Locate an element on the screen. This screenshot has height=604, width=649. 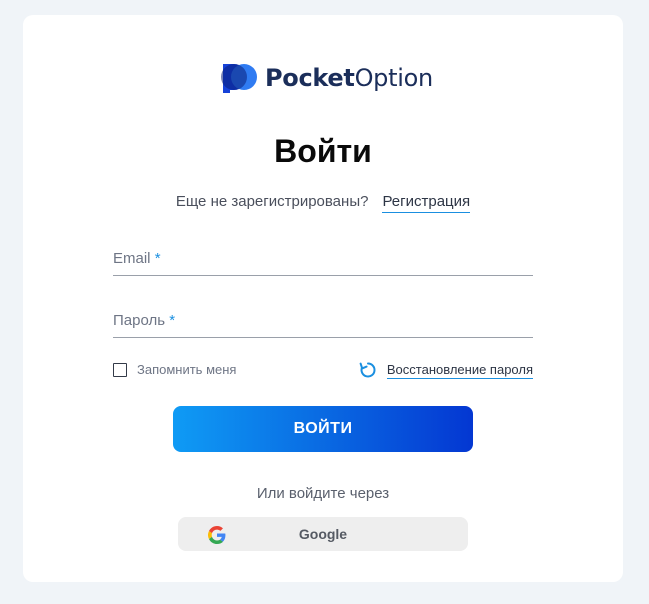
google-login-button: Google is located at coordinates (323, 534).